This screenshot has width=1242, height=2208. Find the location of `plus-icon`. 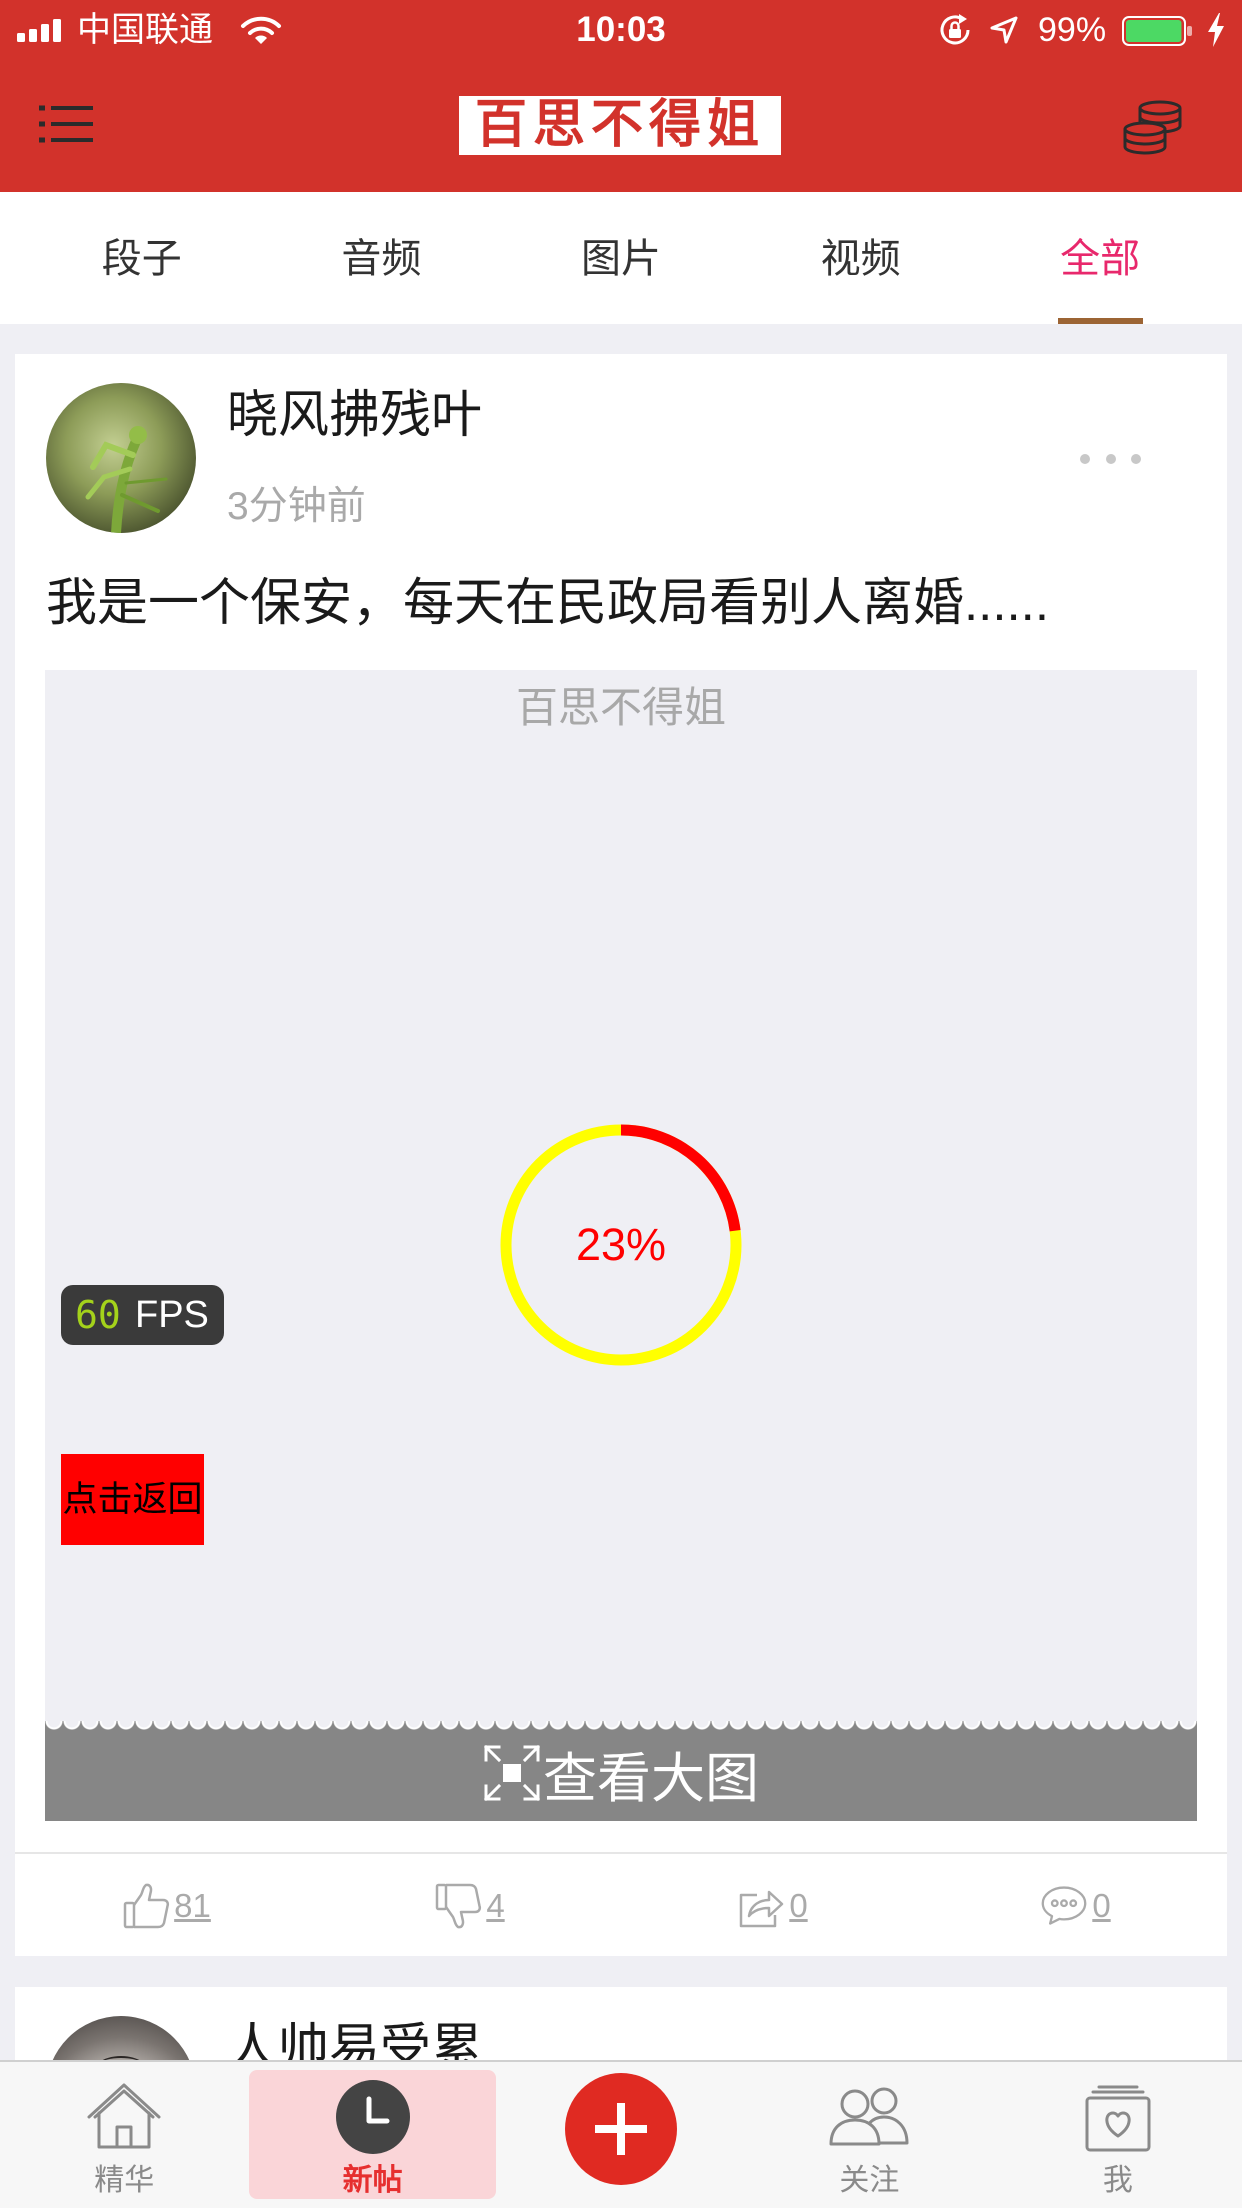

plus-icon is located at coordinates (621, 2129).